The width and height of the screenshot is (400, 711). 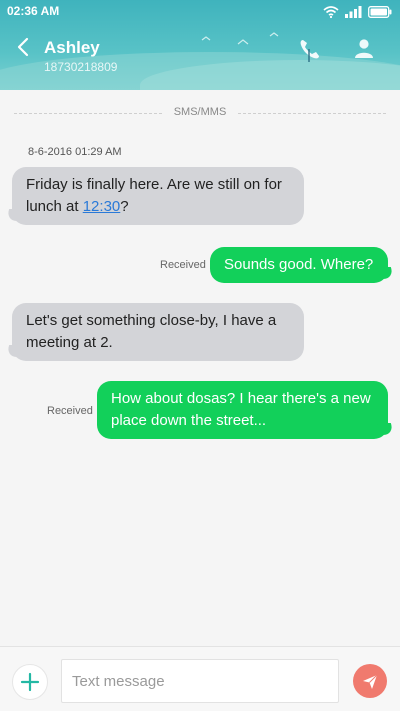 What do you see at coordinates (240, 38) in the screenshot?
I see `bird-decoration-icon` at bounding box center [240, 38].